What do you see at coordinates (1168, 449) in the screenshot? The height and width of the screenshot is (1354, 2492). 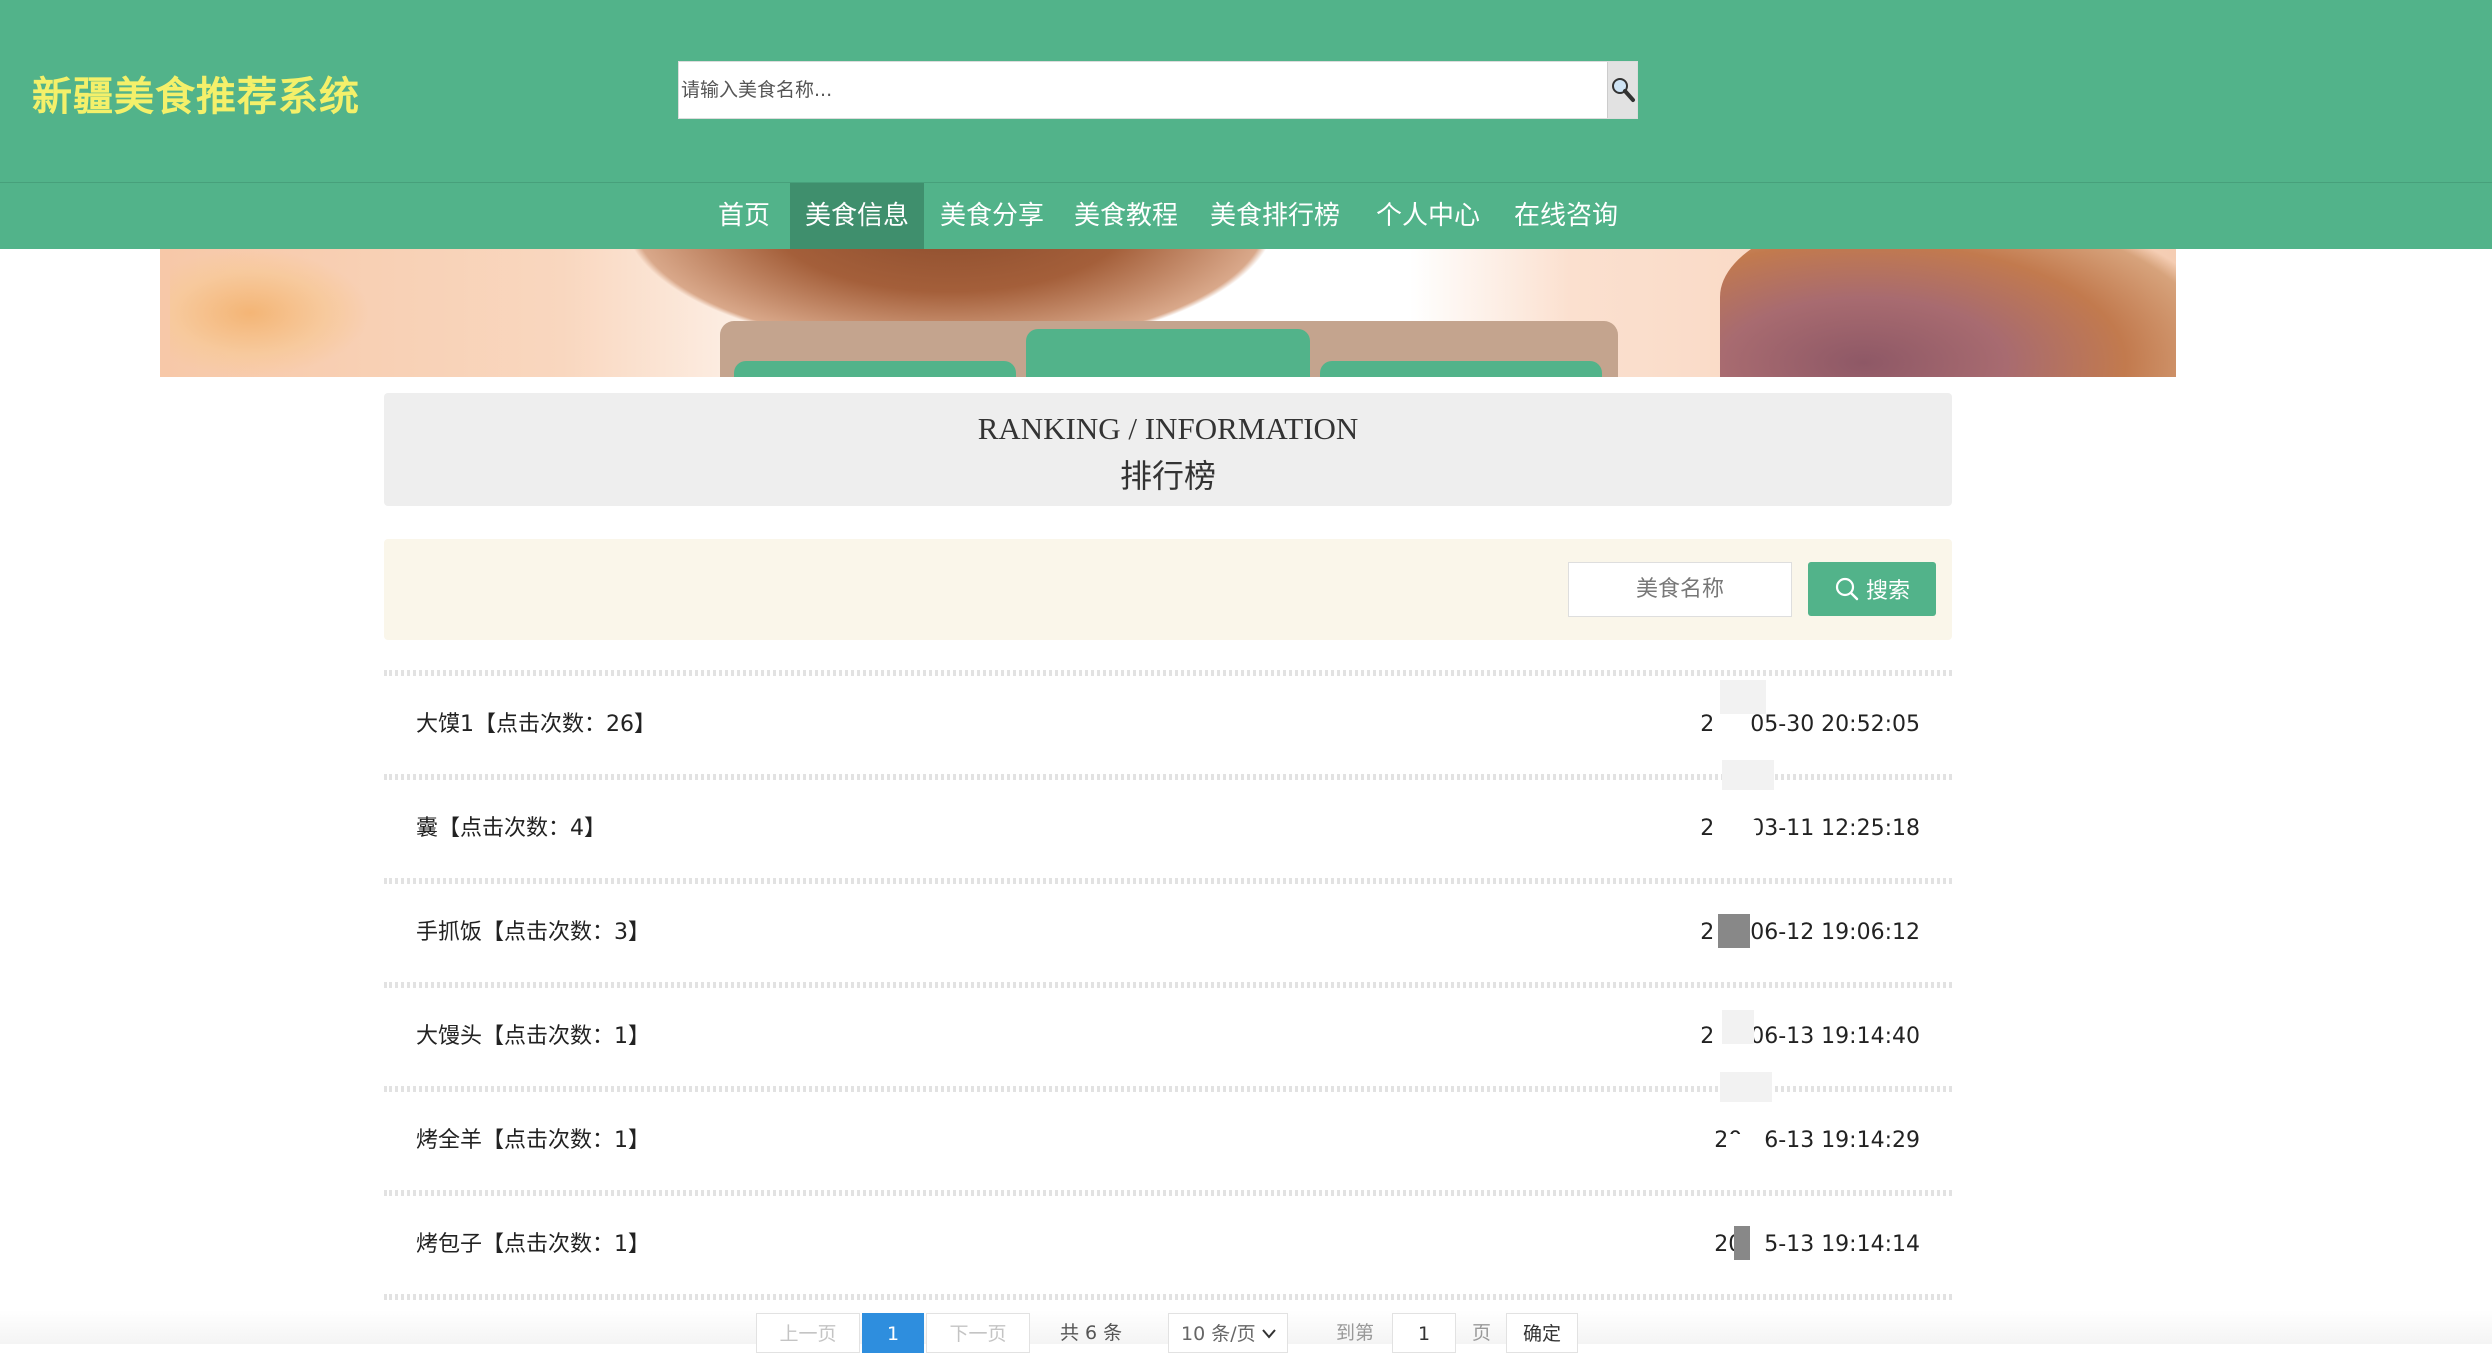 I see `section-title-panel: RANKING / INFORMATION 排行榜` at bounding box center [1168, 449].